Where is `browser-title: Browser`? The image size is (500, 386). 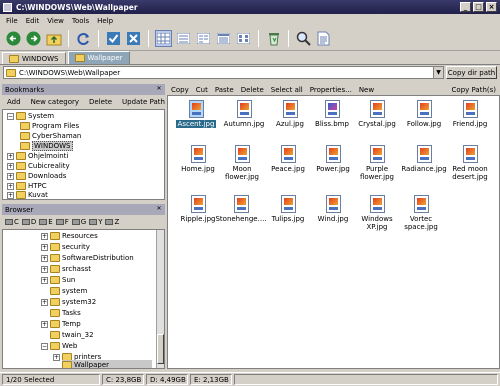 browser-title: Browser is located at coordinates (19, 209).